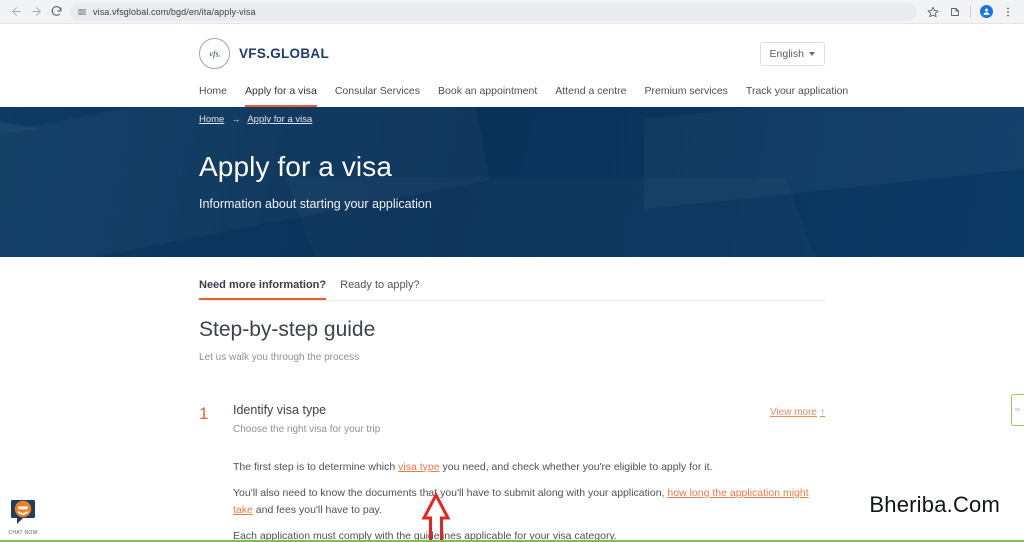  I want to click on url-text: visa.vfsglobal.com/bgd/en/ita/apply-visa, so click(174, 11).